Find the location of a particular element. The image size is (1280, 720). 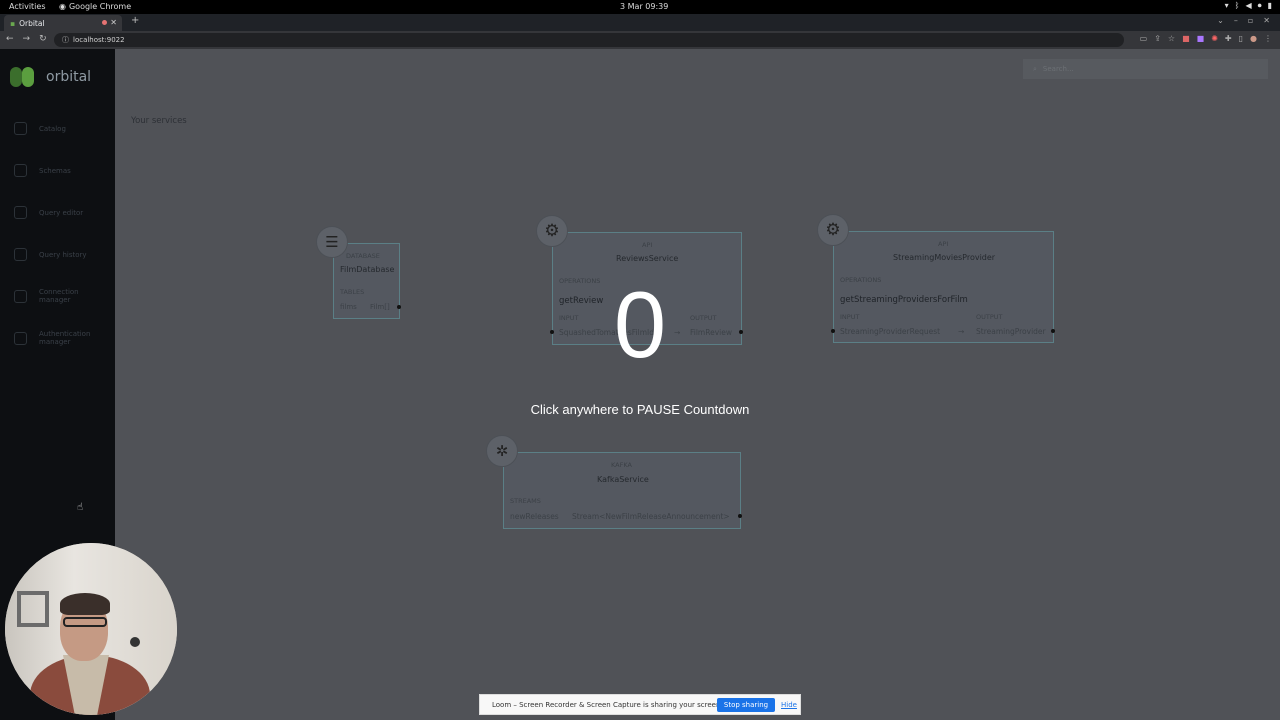

tab-strip: ▪ Orbital ✕ ⌄ – ▫ ✕ is located at coordinates (640, 22).